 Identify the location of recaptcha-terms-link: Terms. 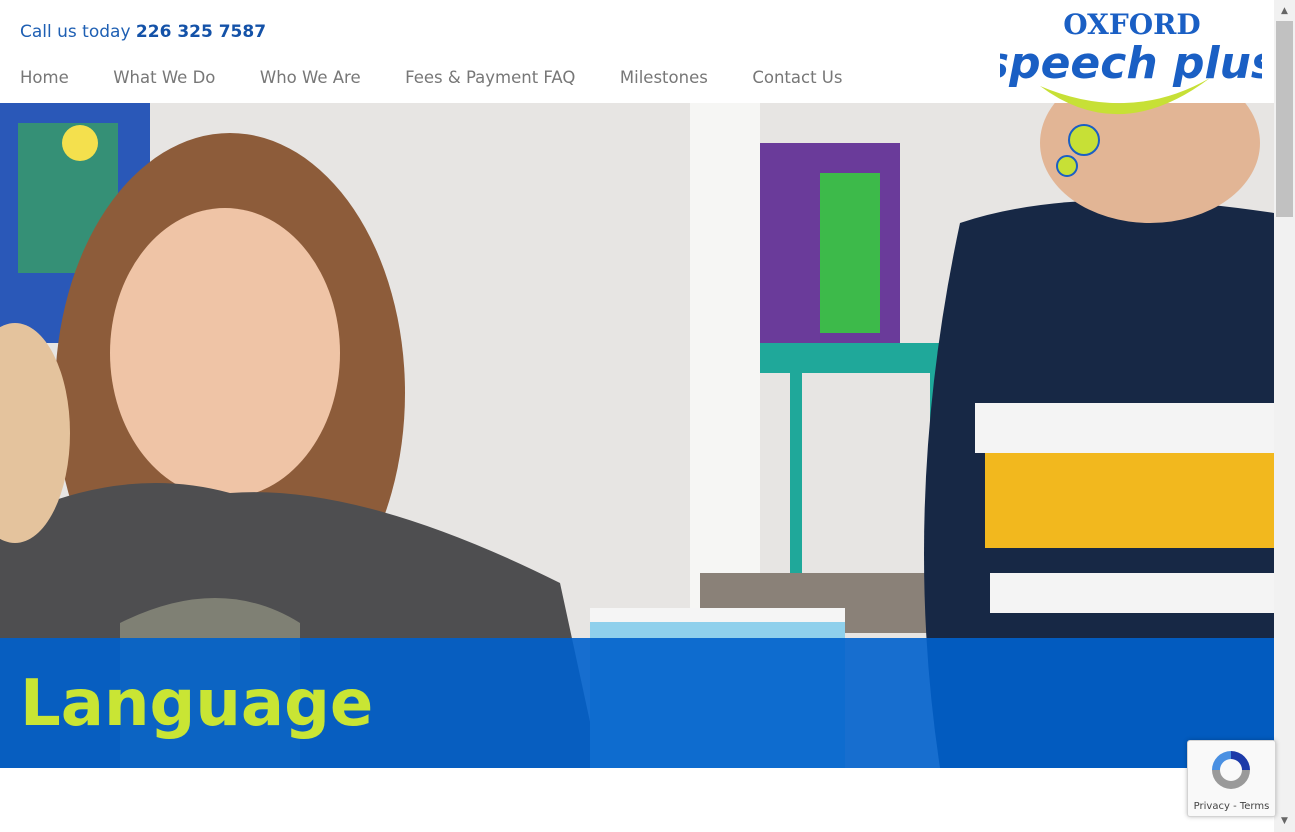
(1254, 806).